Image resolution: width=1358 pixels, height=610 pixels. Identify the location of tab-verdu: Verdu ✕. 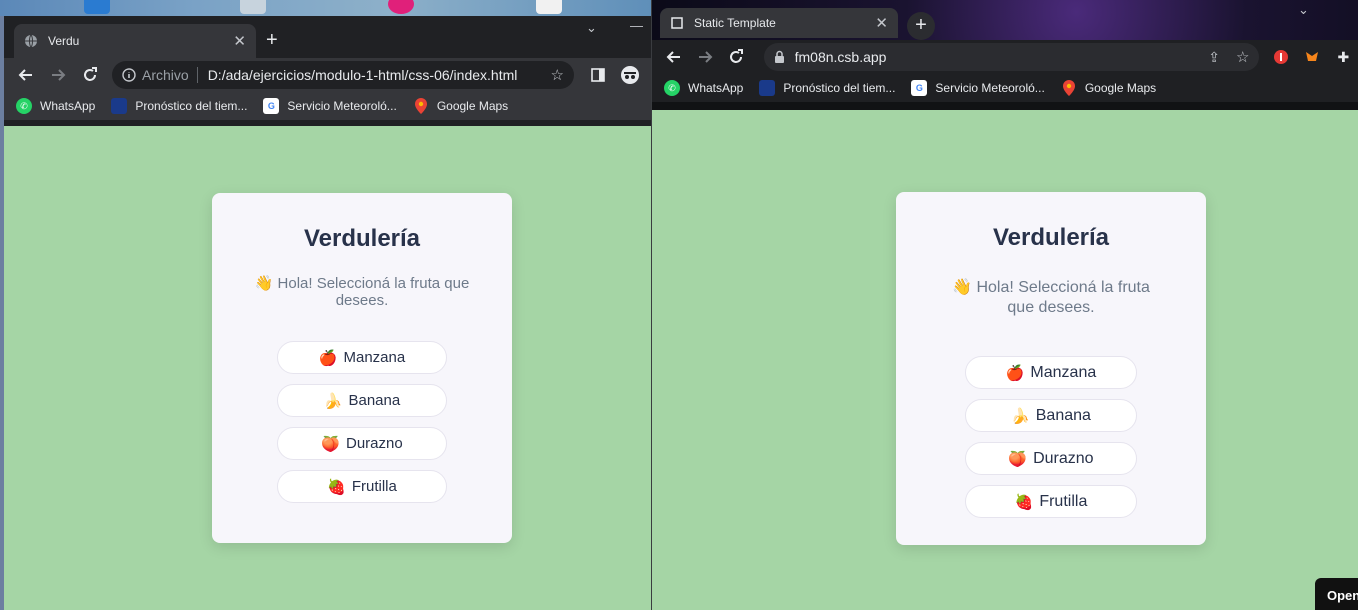
(135, 41).